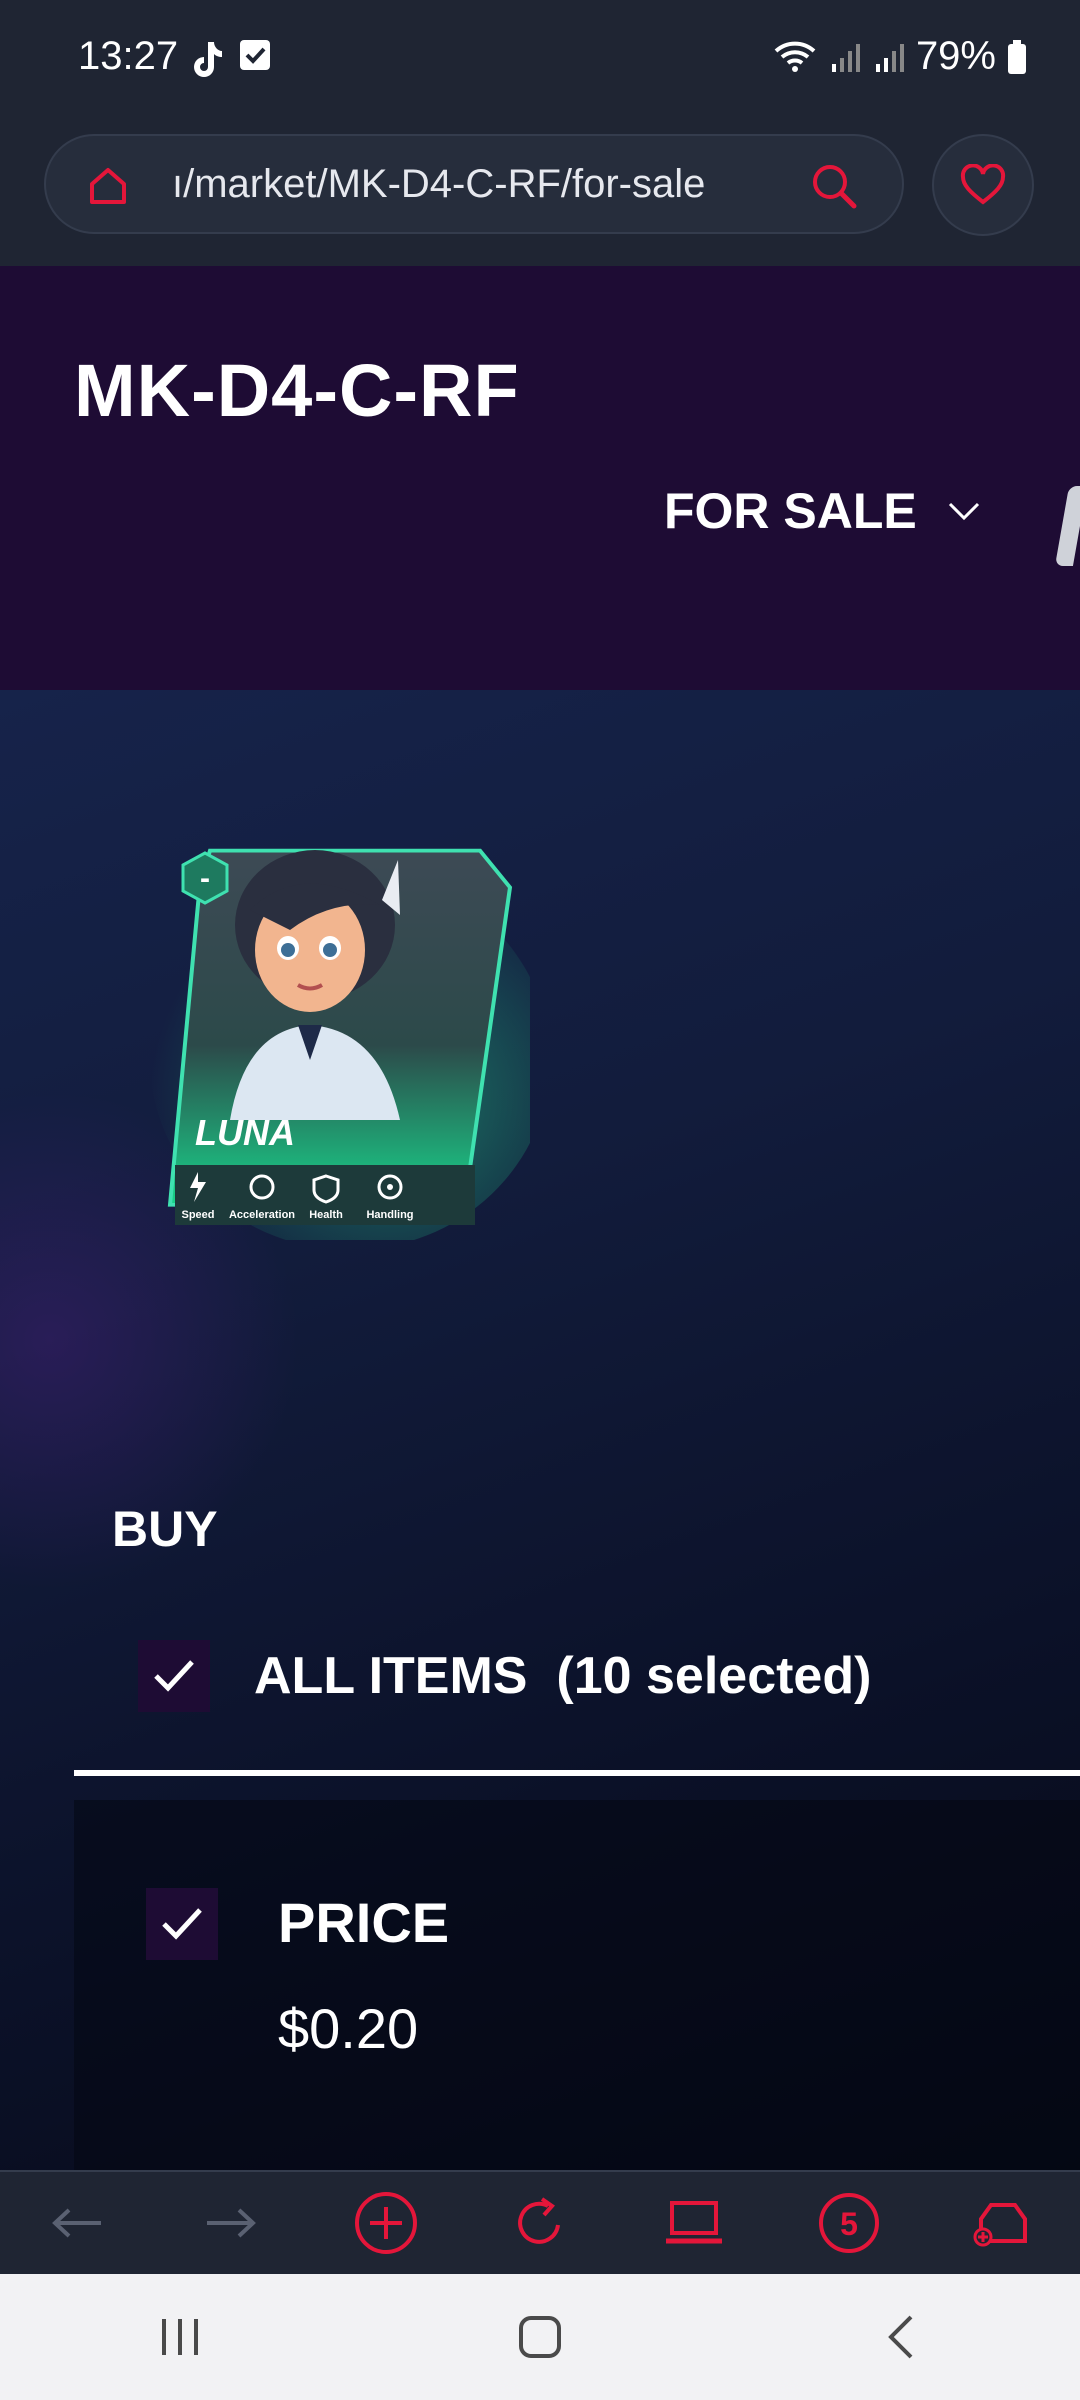 The width and height of the screenshot is (1080, 2400). I want to click on reload-icon, so click(539, 2220).